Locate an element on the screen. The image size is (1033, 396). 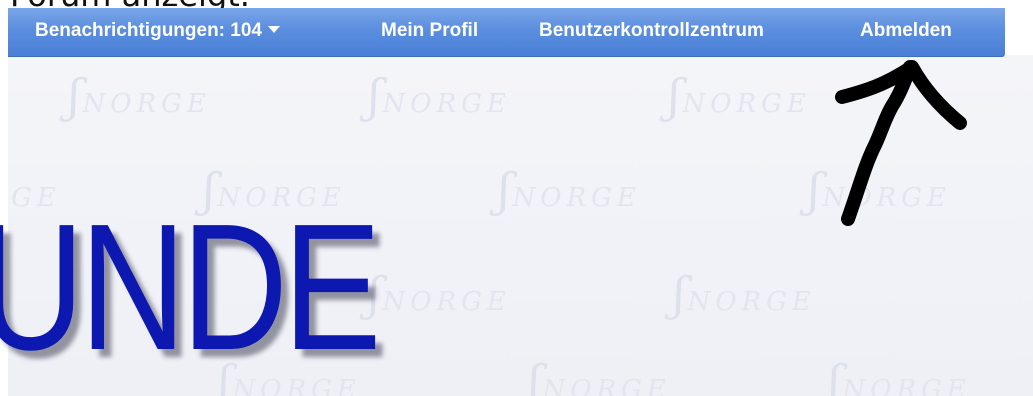
notifications-label: Benachrichtigungen: 104 is located at coordinates (148, 30).